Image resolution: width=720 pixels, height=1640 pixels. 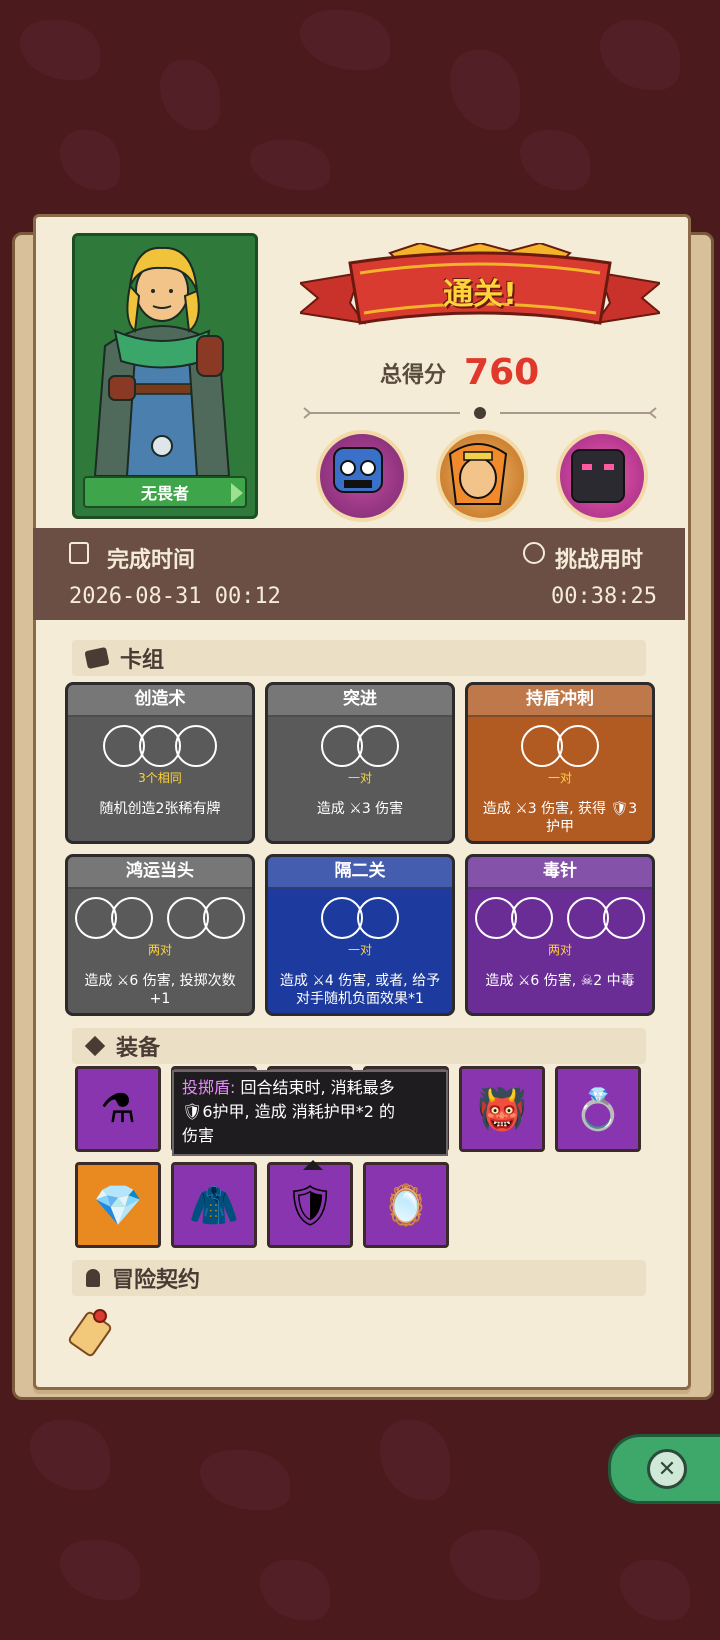 What do you see at coordinates (198, 1135) in the screenshot?
I see `tooltip-text-3: 伤害` at bounding box center [198, 1135].